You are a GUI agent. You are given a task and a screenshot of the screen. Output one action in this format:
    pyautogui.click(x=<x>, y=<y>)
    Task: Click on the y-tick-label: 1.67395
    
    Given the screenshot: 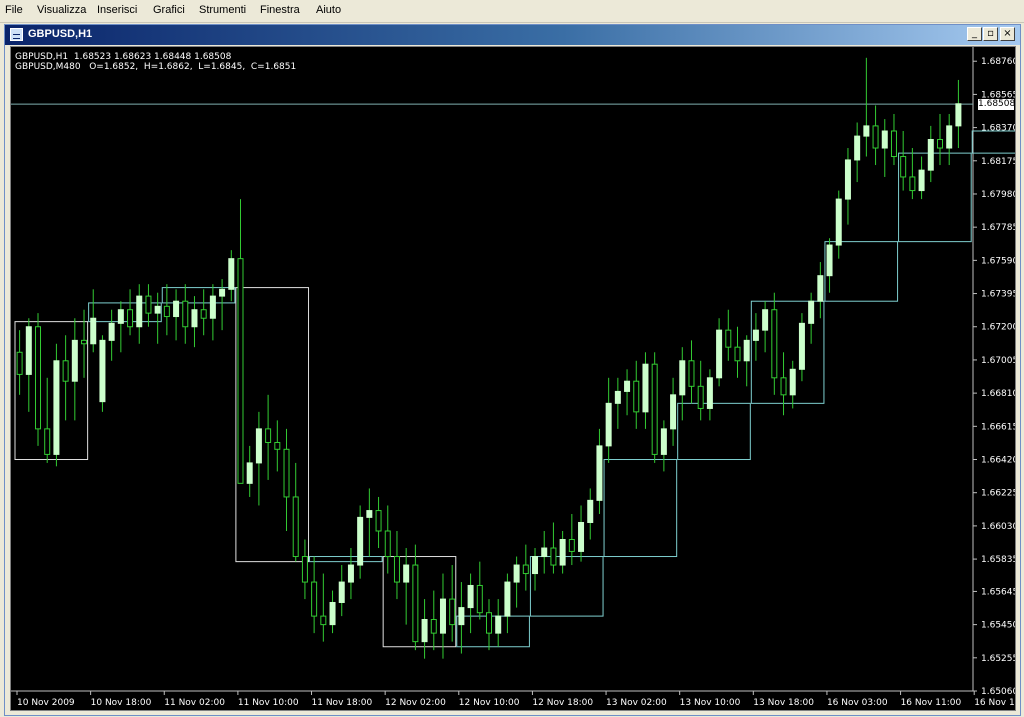 What is the action you would take?
    pyautogui.click(x=998, y=295)
    